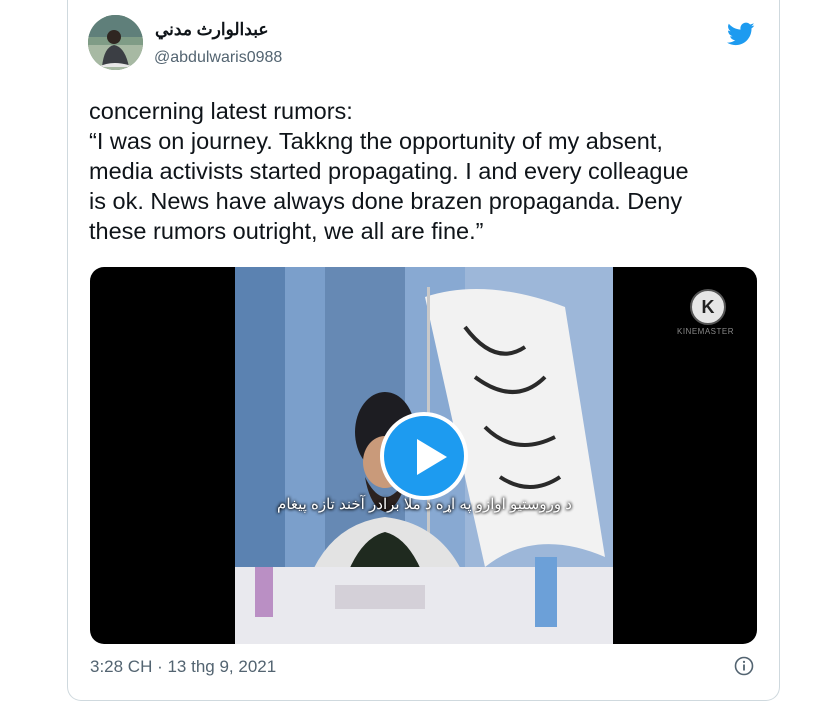 The height and width of the screenshot is (701, 830). I want to click on play-icon, so click(424, 456).